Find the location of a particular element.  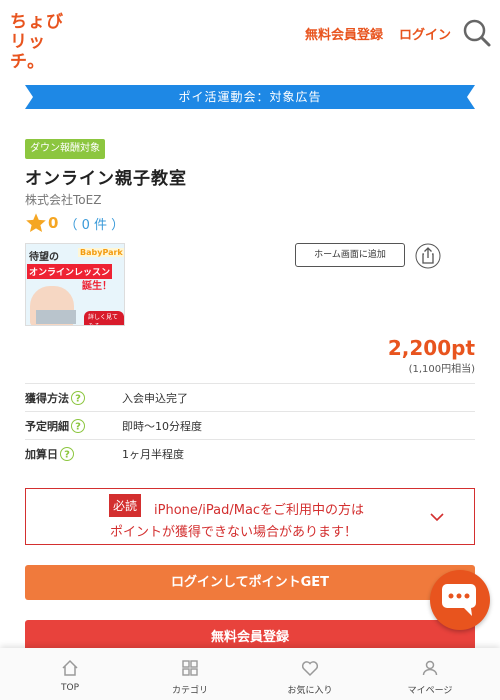

bottom-nav: TOP カテゴリ お気に入り マイページ is located at coordinates (250, 674).